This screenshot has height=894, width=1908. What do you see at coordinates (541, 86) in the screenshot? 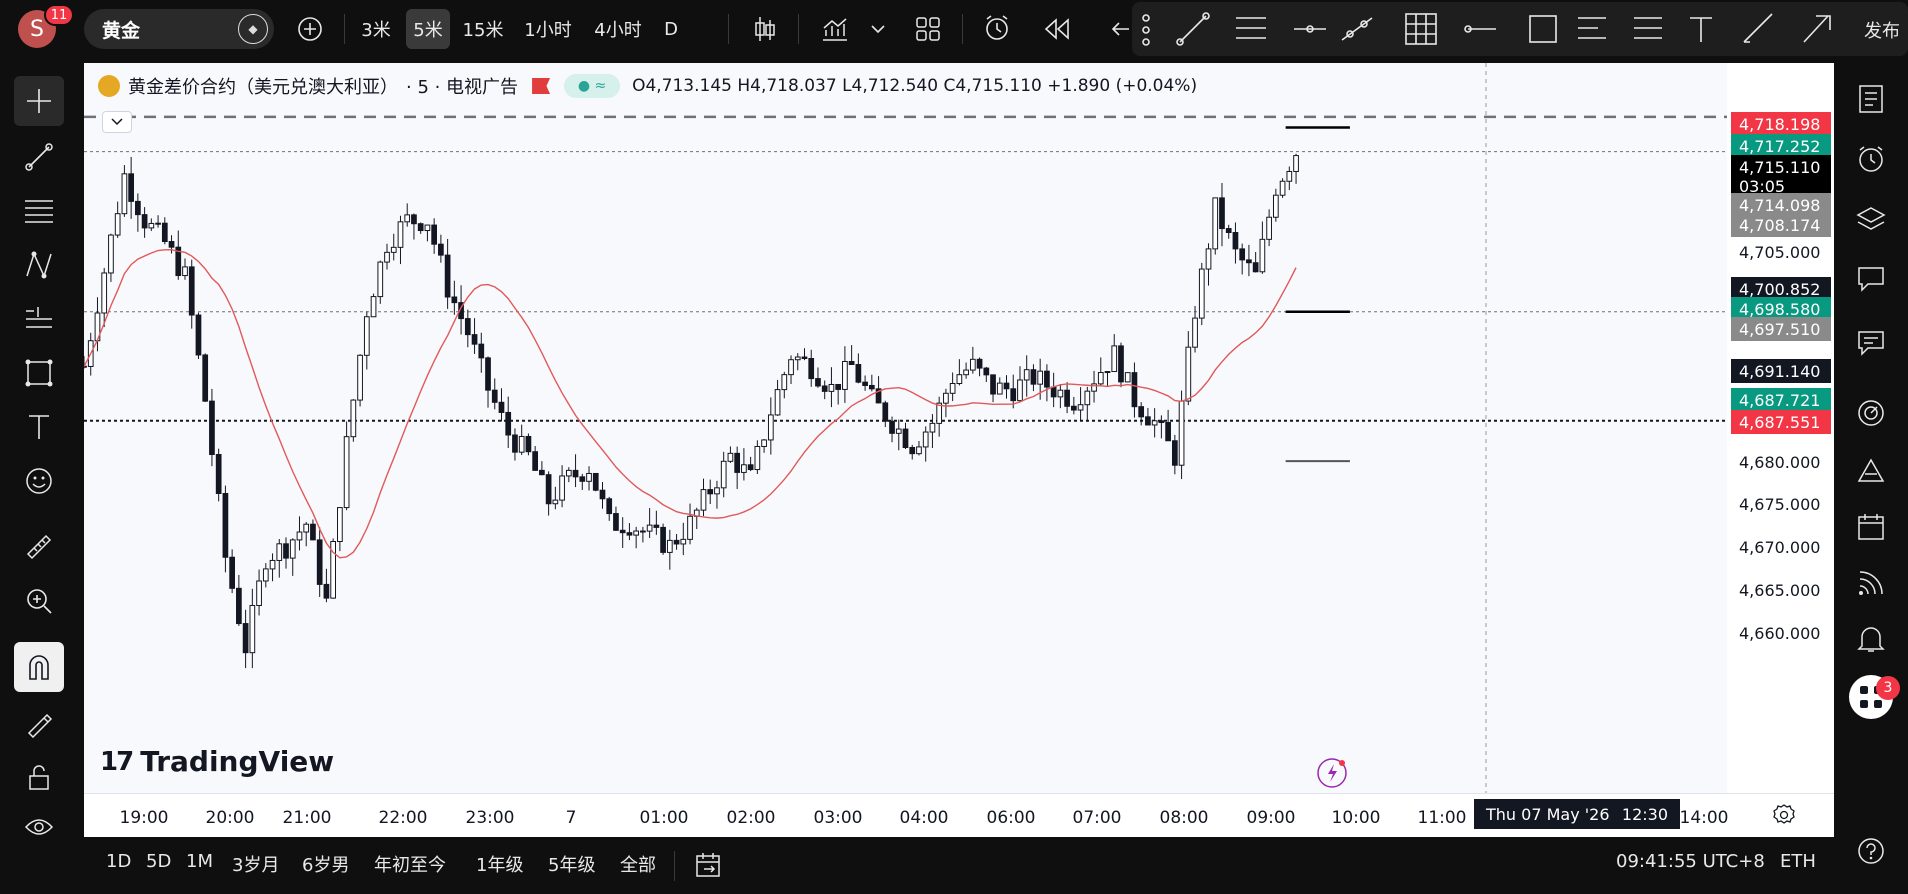
I see `flag-icon` at bounding box center [541, 86].